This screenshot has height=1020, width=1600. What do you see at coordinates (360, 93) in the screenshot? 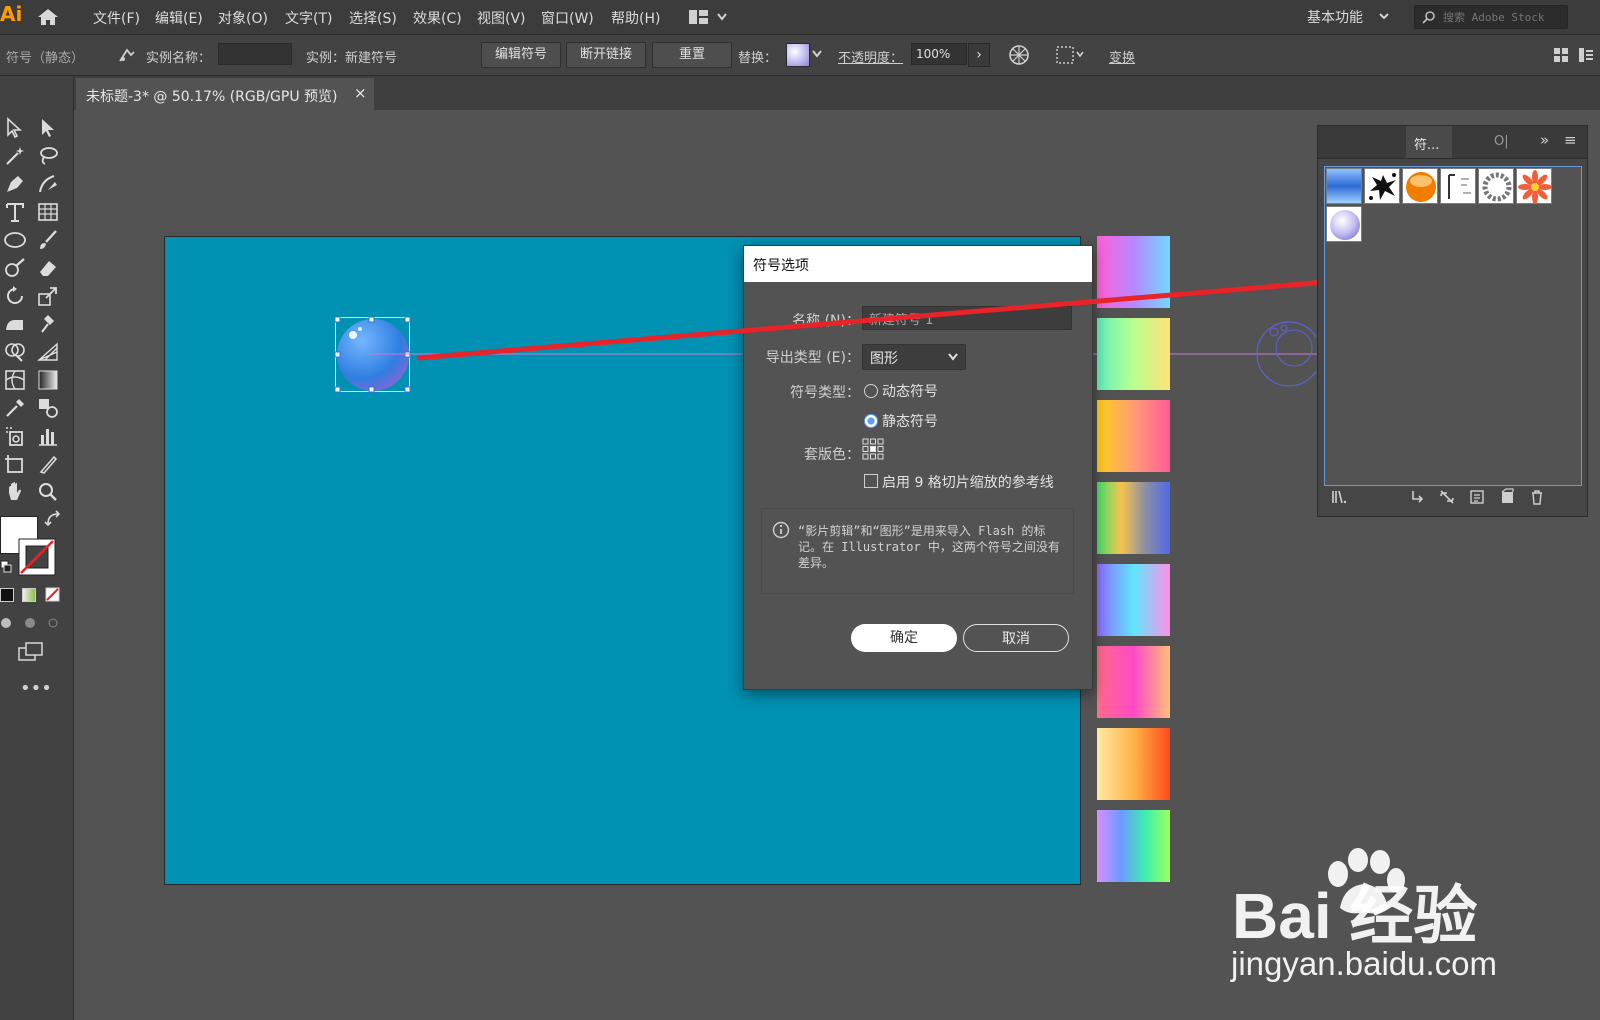
I see `close-icon: ×` at bounding box center [360, 93].